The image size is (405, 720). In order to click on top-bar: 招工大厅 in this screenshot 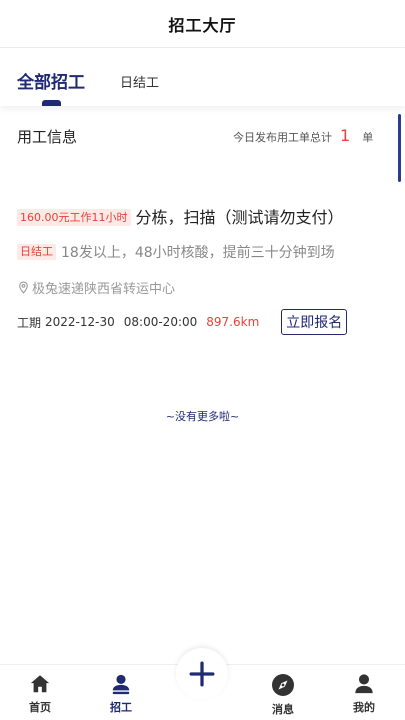, I will do `click(202, 24)`.